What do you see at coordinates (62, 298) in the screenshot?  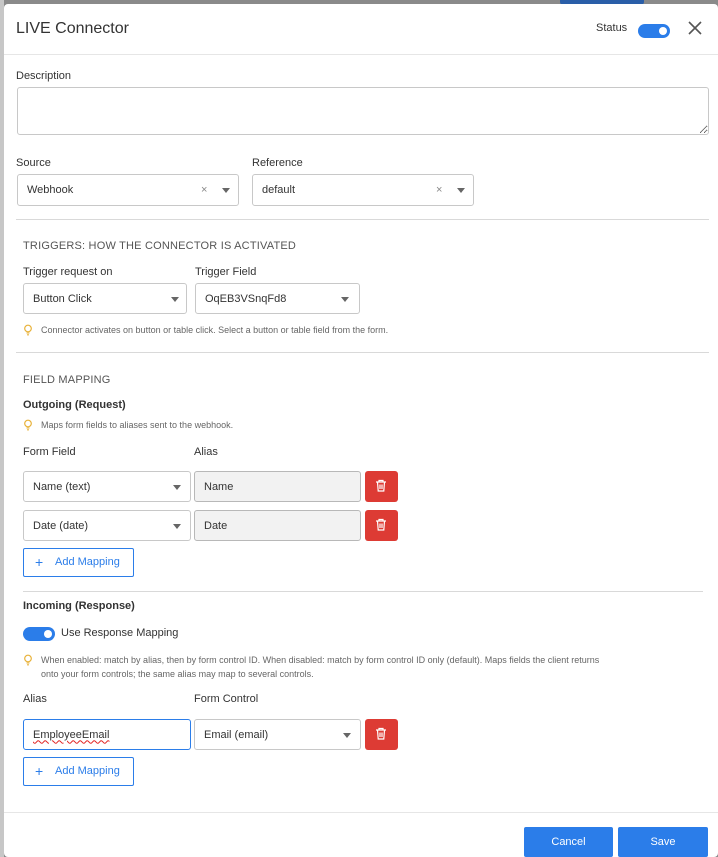 I see `trigger-request-value: Button Click` at bounding box center [62, 298].